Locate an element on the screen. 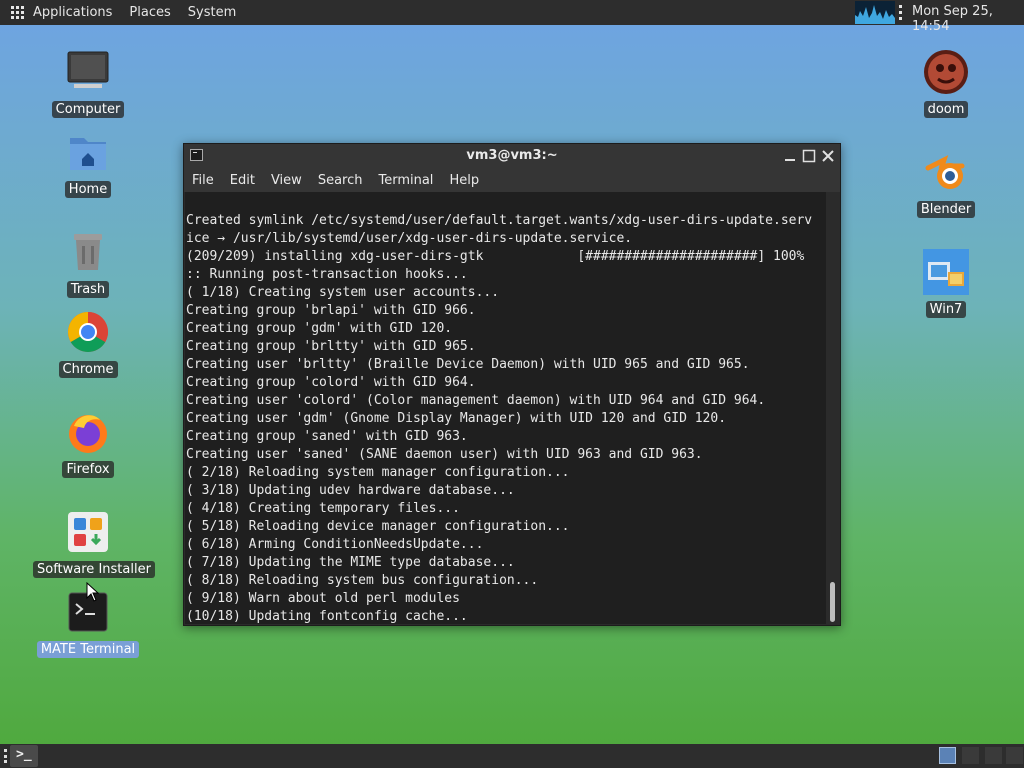 The width and height of the screenshot is (1024, 768). taskbar-terminal-label: >_ is located at coordinates (24, 754).